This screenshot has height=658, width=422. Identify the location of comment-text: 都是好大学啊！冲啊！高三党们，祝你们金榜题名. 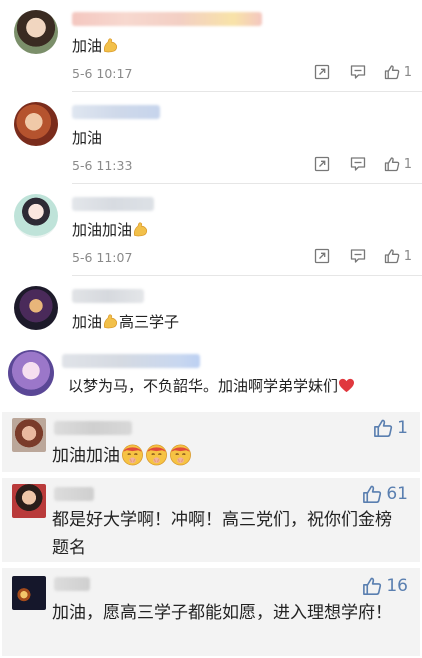
(222, 534).